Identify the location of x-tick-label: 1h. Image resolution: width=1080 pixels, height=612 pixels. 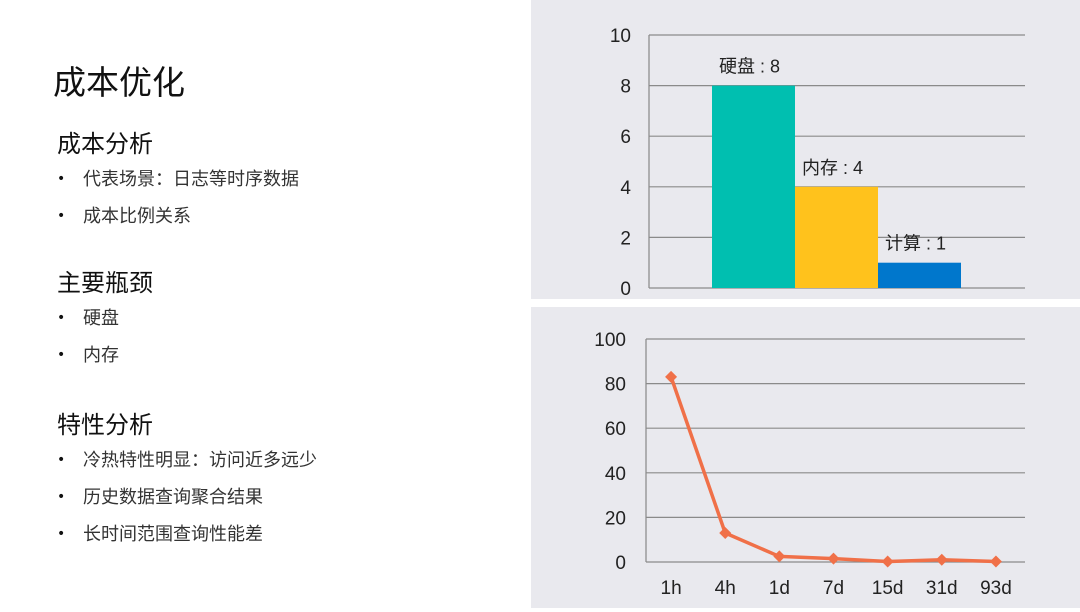
(671, 588).